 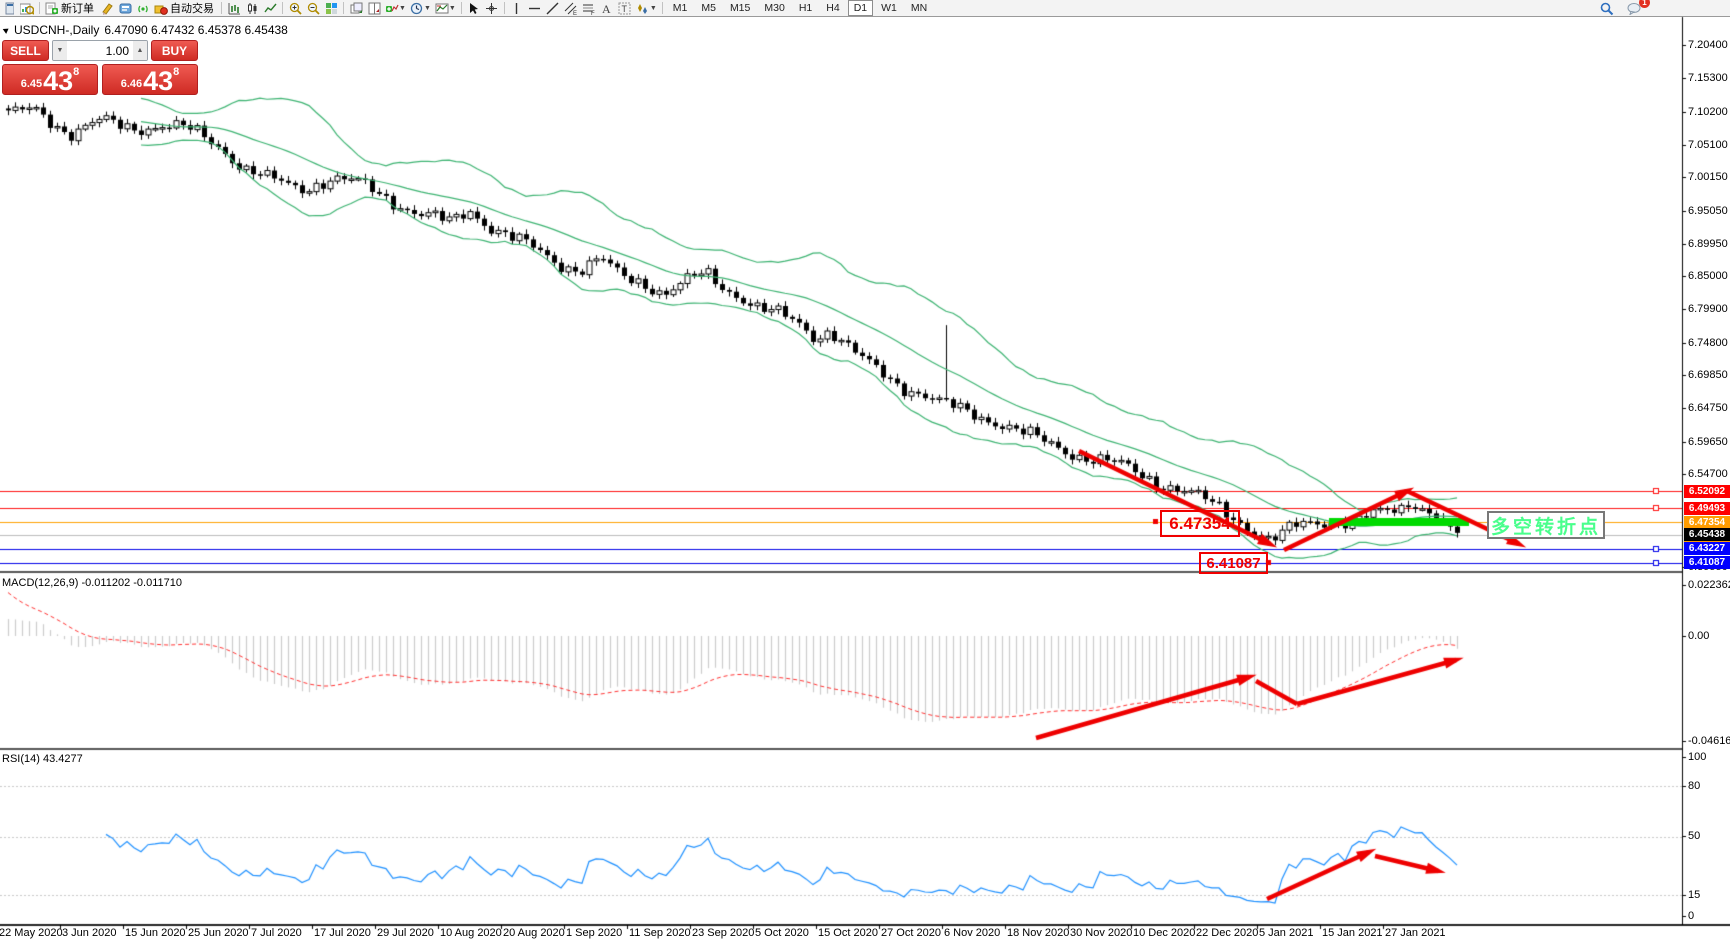 I want to click on date-axis-label: 15 Jan 2021, so click(x=1352, y=933).